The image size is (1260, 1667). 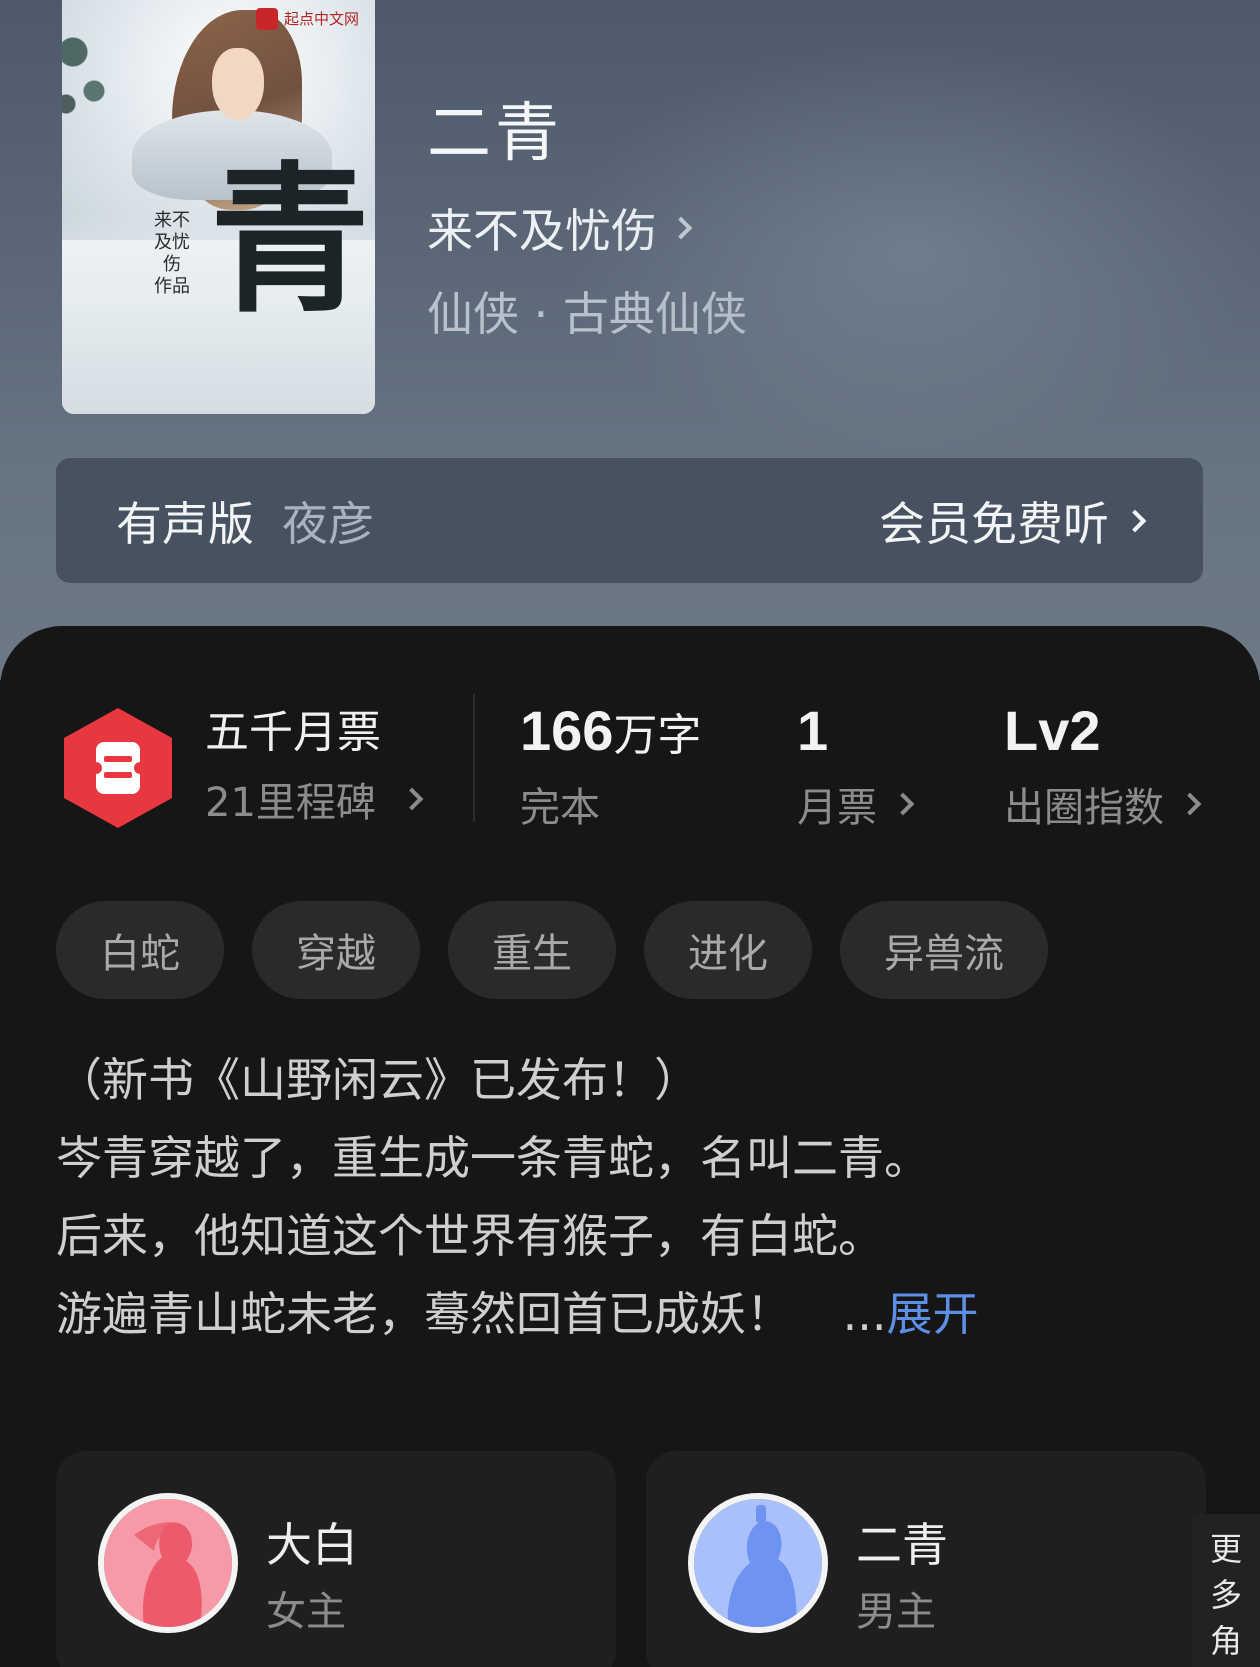 I want to click on ticket-hexagon-icon, so click(x=118, y=768).